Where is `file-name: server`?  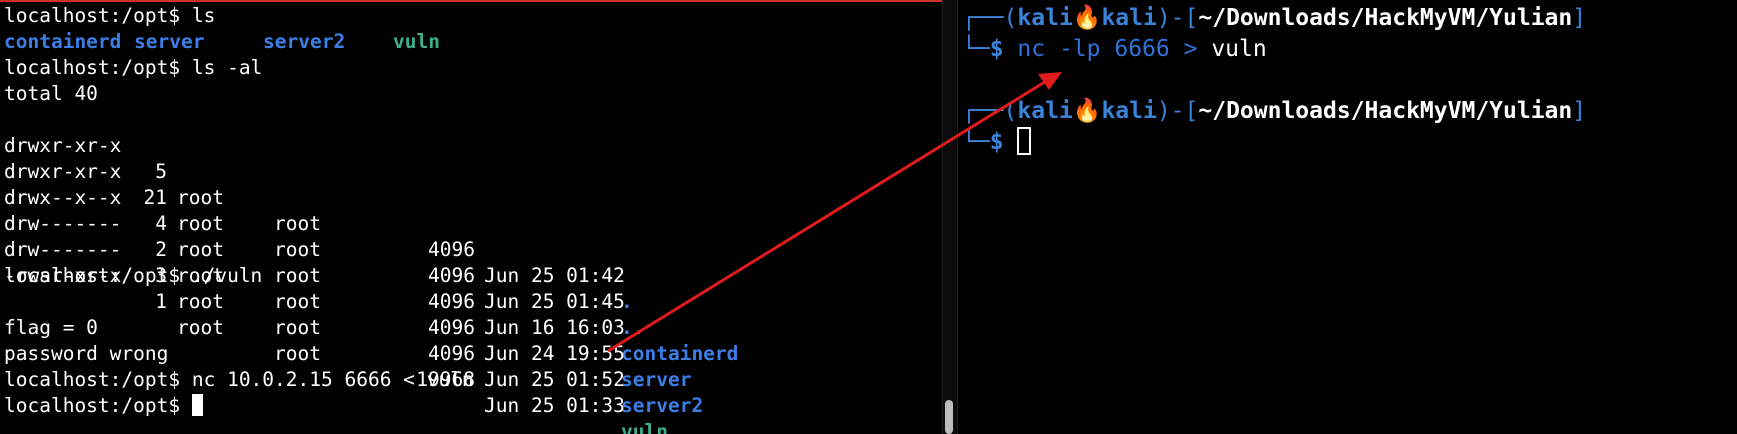
file-name: server is located at coordinates (656, 379).